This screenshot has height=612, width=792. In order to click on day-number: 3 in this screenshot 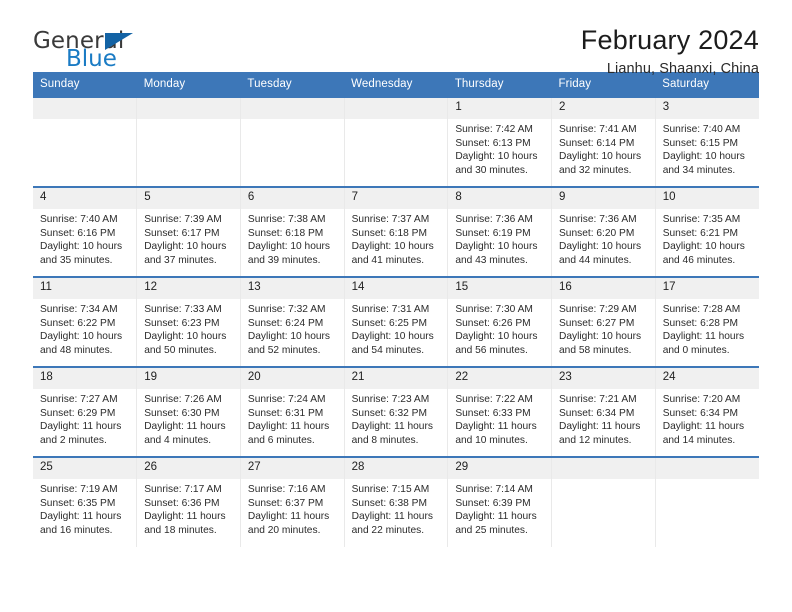, I will do `click(707, 108)`.